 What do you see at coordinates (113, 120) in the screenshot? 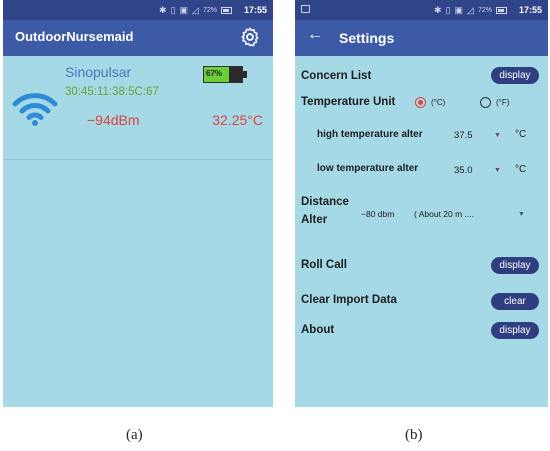
I see `device-rssi: −94dBm` at bounding box center [113, 120].